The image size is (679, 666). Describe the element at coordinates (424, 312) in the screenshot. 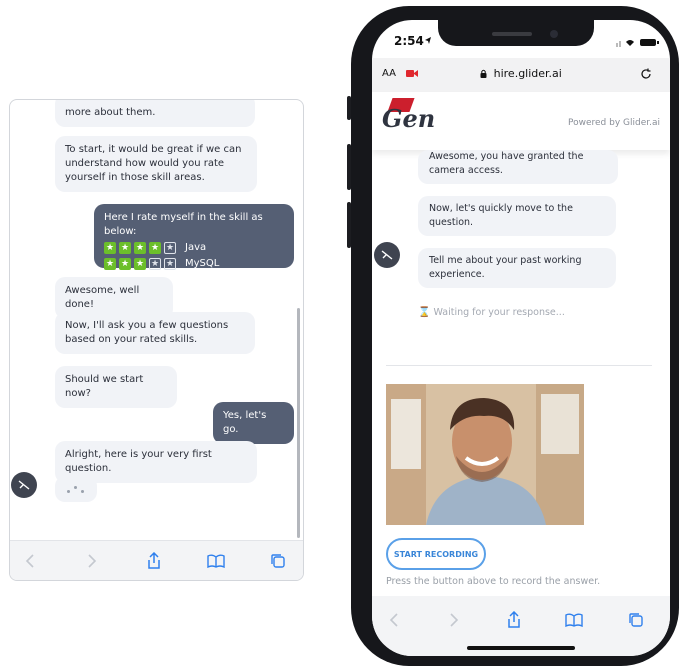

I see `hourglass-icon: ⌛` at that location.